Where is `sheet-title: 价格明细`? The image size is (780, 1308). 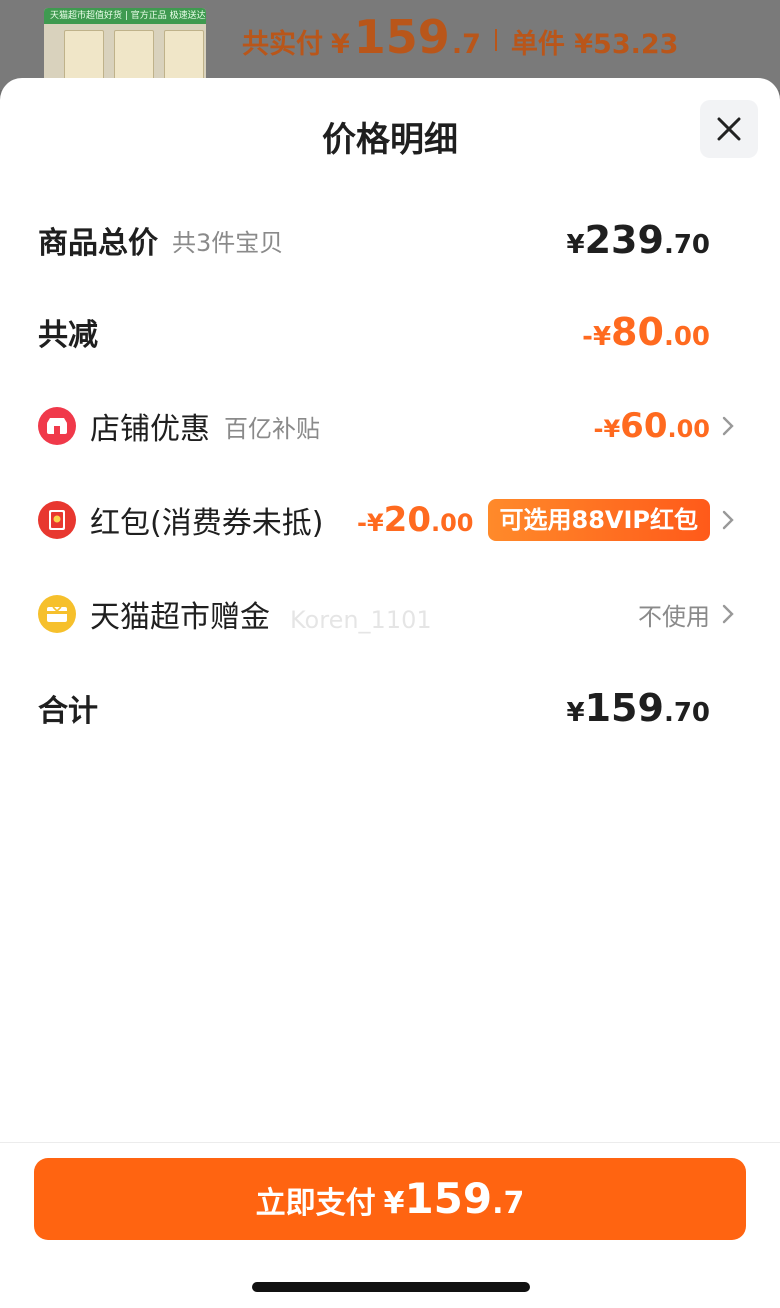 sheet-title: 价格明细 is located at coordinates (390, 140).